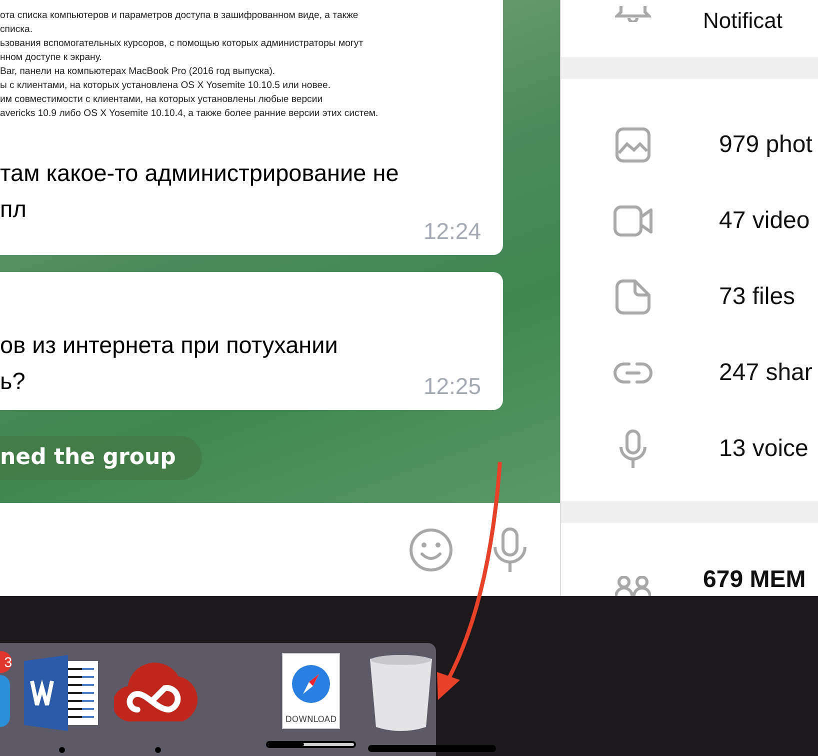 This screenshot has height=756, width=818. Describe the element at coordinates (199, 173) in the screenshot. I see `message-text: там какое-то администрирование не` at that location.